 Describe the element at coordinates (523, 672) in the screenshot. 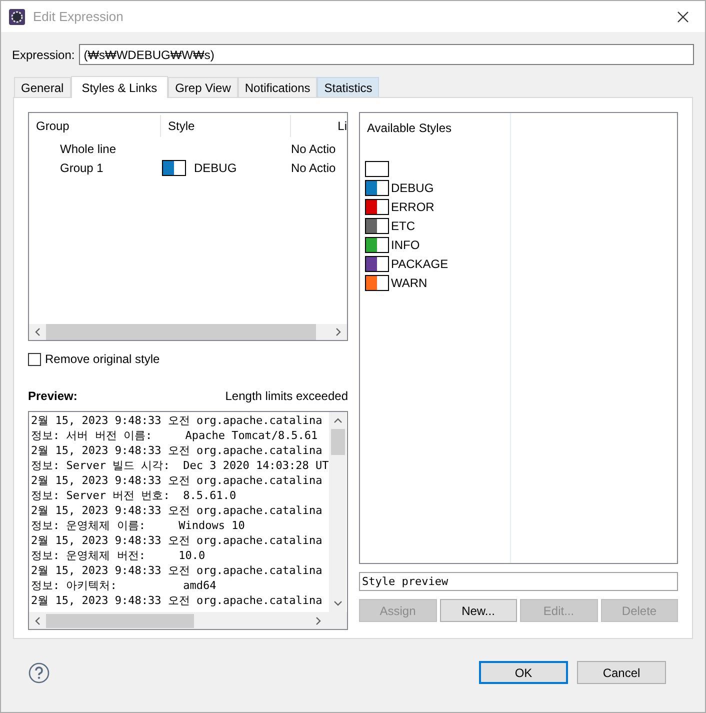

I see `button: OK` at that location.